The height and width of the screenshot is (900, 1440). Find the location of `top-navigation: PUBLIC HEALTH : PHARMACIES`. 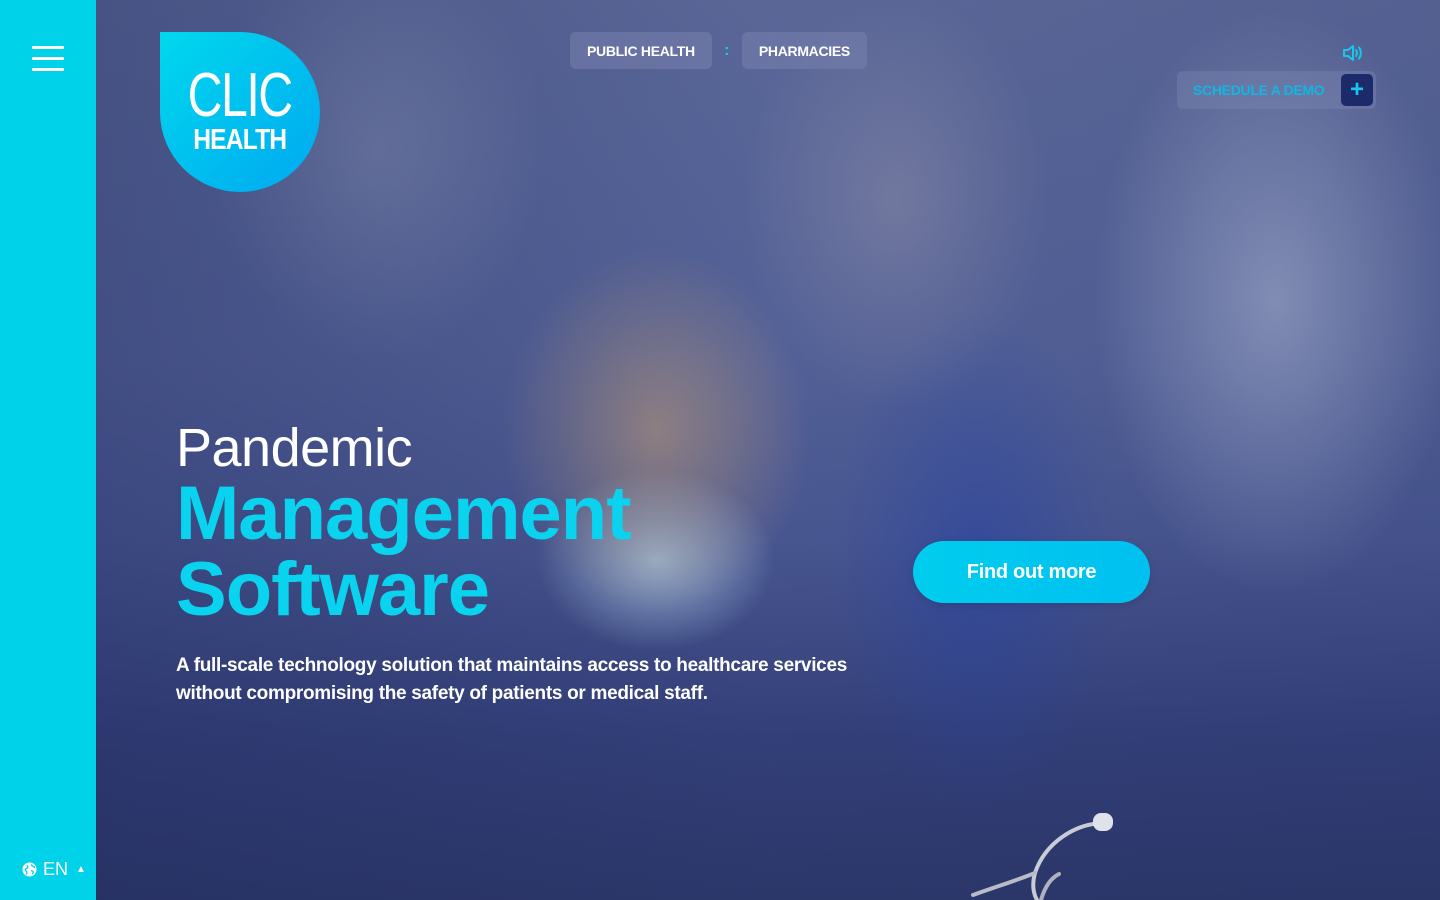

top-navigation: PUBLIC HEALTH : PHARMACIES is located at coordinates (718, 50).